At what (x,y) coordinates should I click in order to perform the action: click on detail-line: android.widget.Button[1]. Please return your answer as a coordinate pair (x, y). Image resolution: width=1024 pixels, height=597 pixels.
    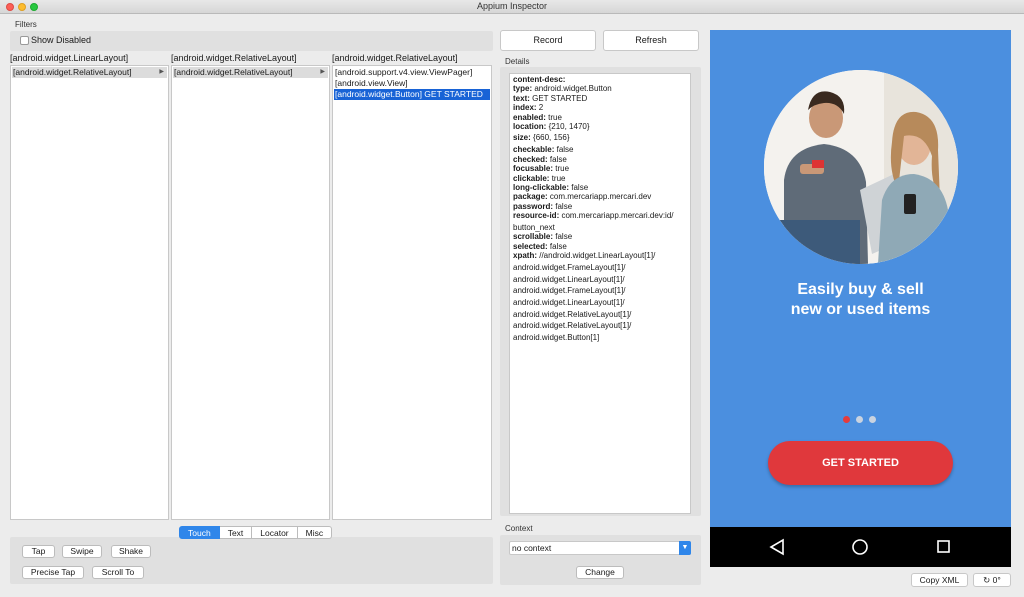
    Looking at the image, I should click on (556, 337).